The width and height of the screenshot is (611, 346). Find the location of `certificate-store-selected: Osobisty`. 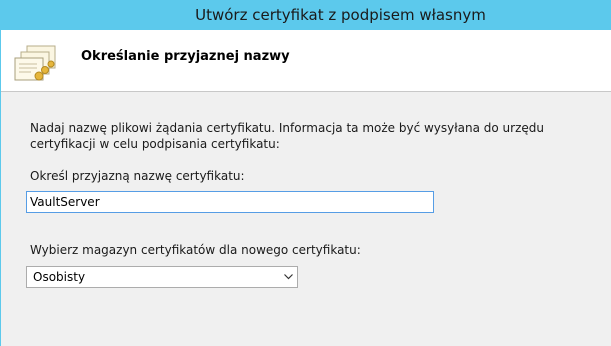

certificate-store-selected: Osobisty is located at coordinates (59, 277).